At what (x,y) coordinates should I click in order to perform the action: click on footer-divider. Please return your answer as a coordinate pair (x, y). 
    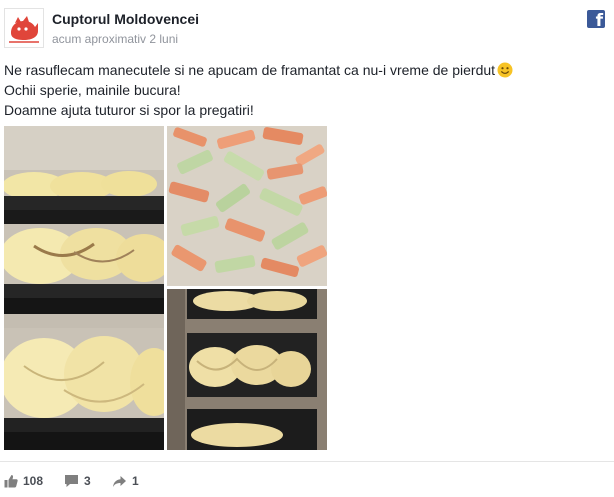
    Looking at the image, I should click on (307, 461).